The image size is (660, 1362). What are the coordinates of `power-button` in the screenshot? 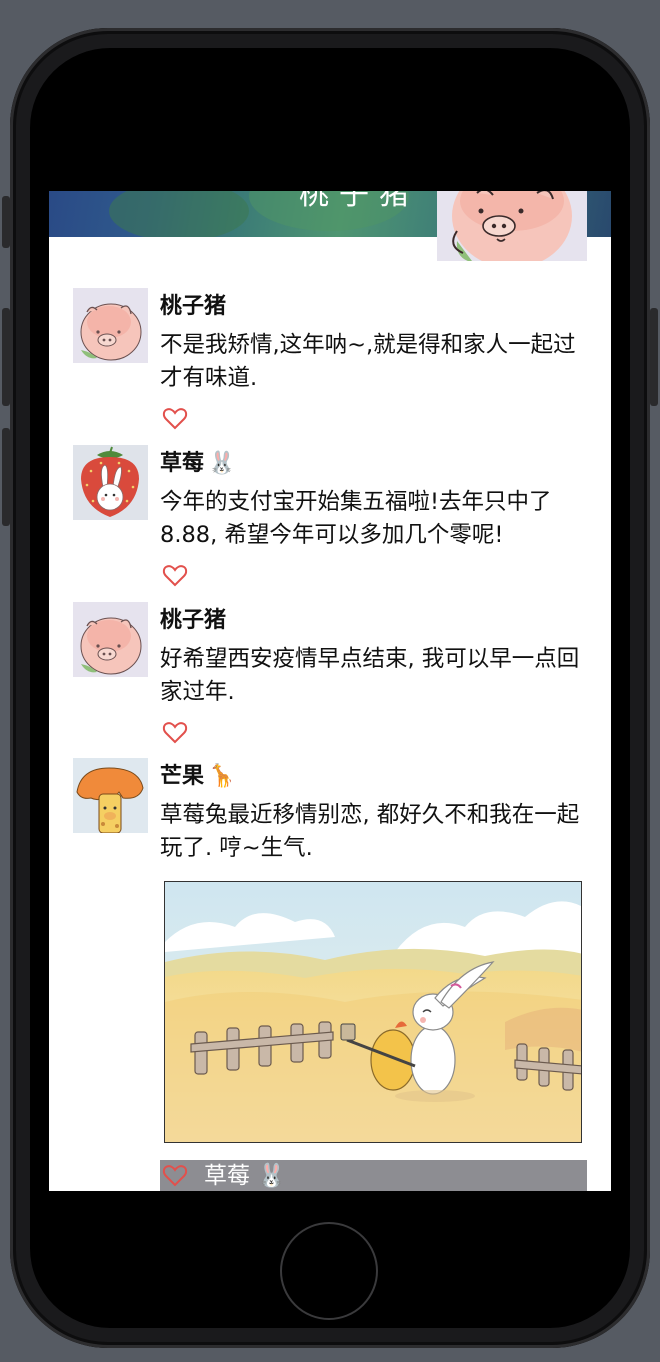 It's located at (654, 357).